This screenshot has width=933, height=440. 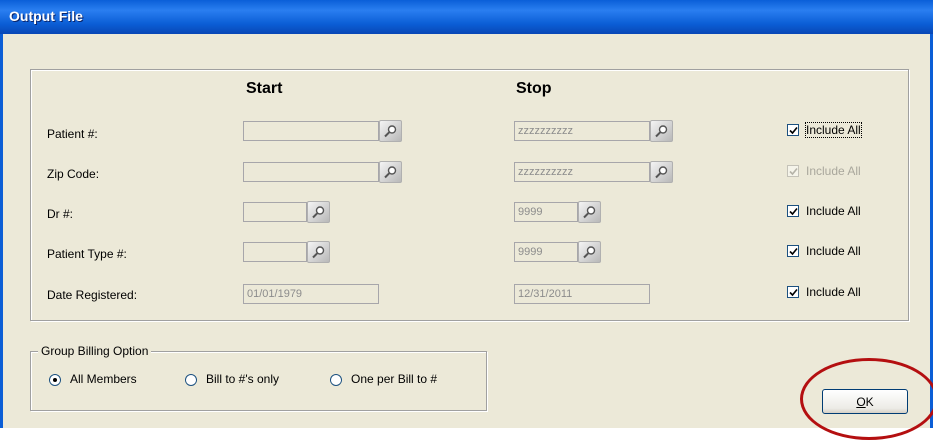 I want to click on date-registered-stop-field: 12/31/2011, so click(x=582, y=294).